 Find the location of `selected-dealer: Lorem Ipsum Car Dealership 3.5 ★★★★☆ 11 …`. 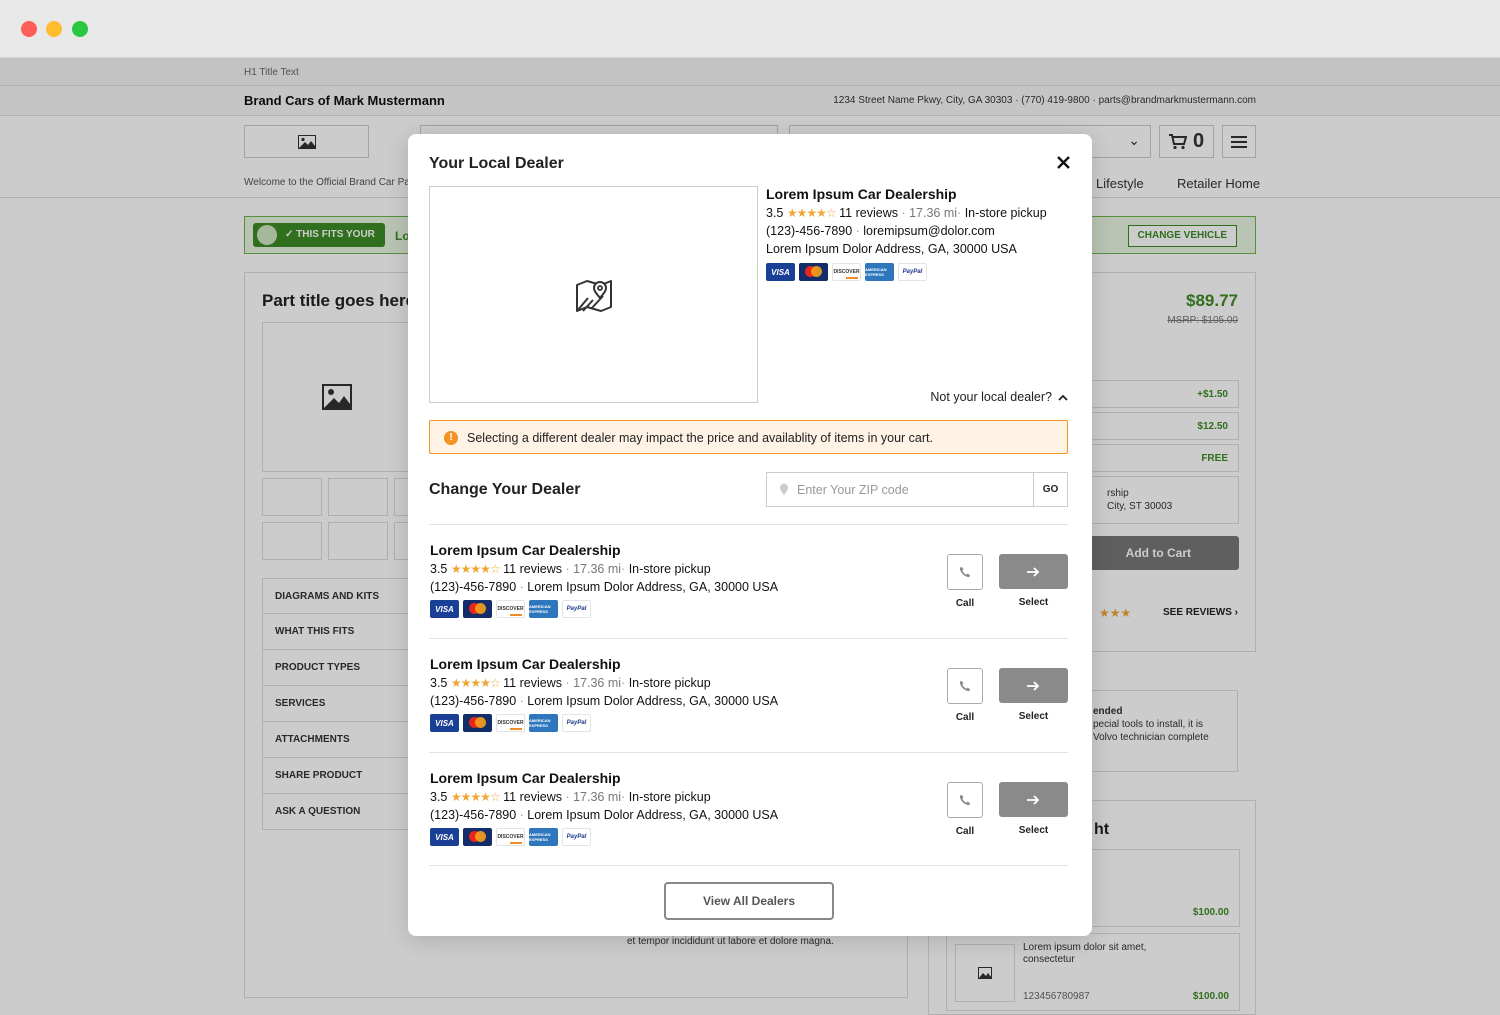

selected-dealer: Lorem Ipsum Car Dealership 3.5 ★★★★☆ 11 … is located at coordinates (921, 233).